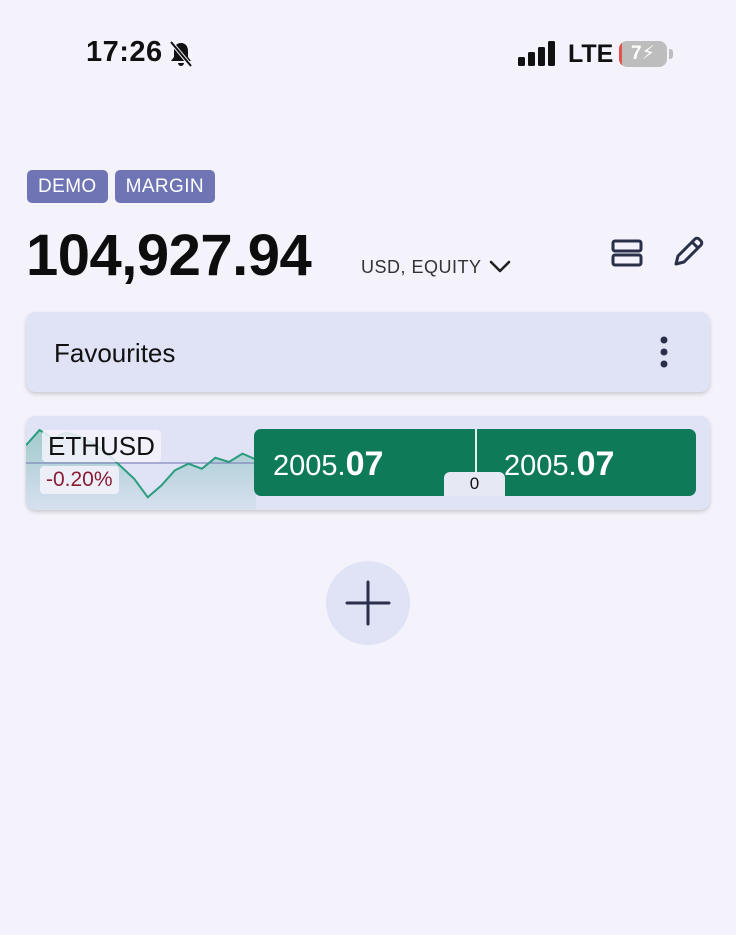 This screenshot has width=736, height=935. Describe the element at coordinates (627, 253) in the screenshot. I see `view-layout-icon` at that location.